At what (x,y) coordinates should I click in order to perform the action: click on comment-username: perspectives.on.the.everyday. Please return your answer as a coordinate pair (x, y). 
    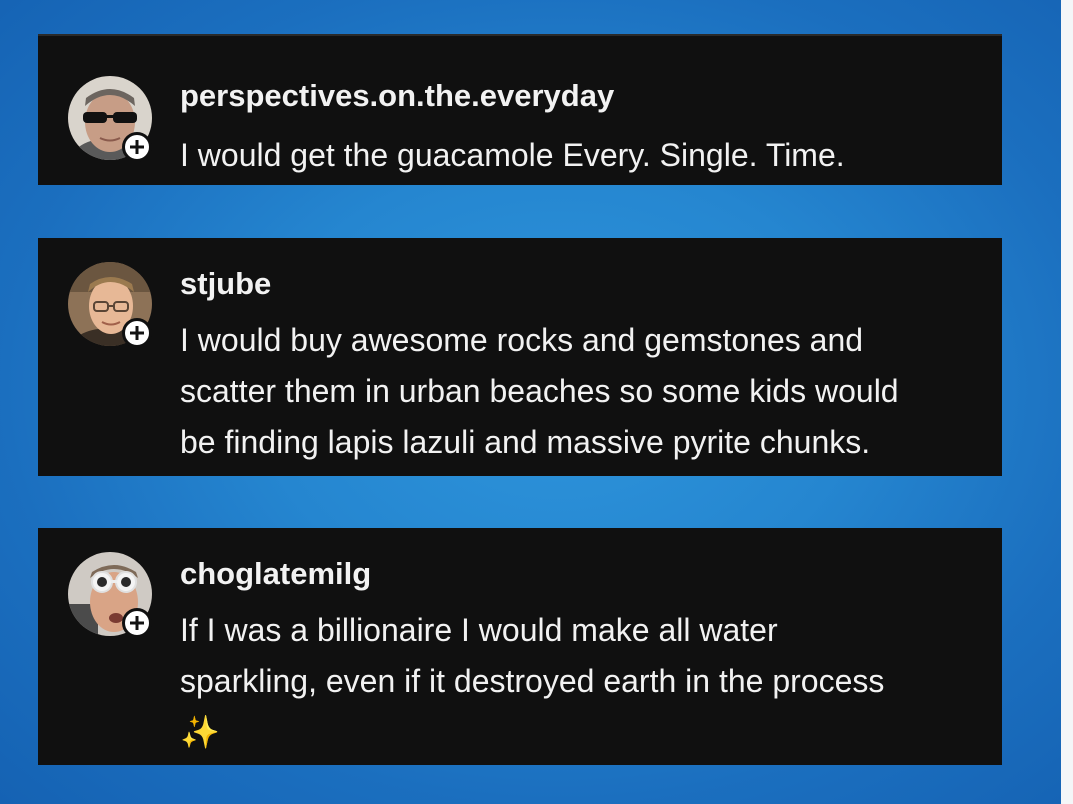
    Looking at the image, I should click on (397, 96).